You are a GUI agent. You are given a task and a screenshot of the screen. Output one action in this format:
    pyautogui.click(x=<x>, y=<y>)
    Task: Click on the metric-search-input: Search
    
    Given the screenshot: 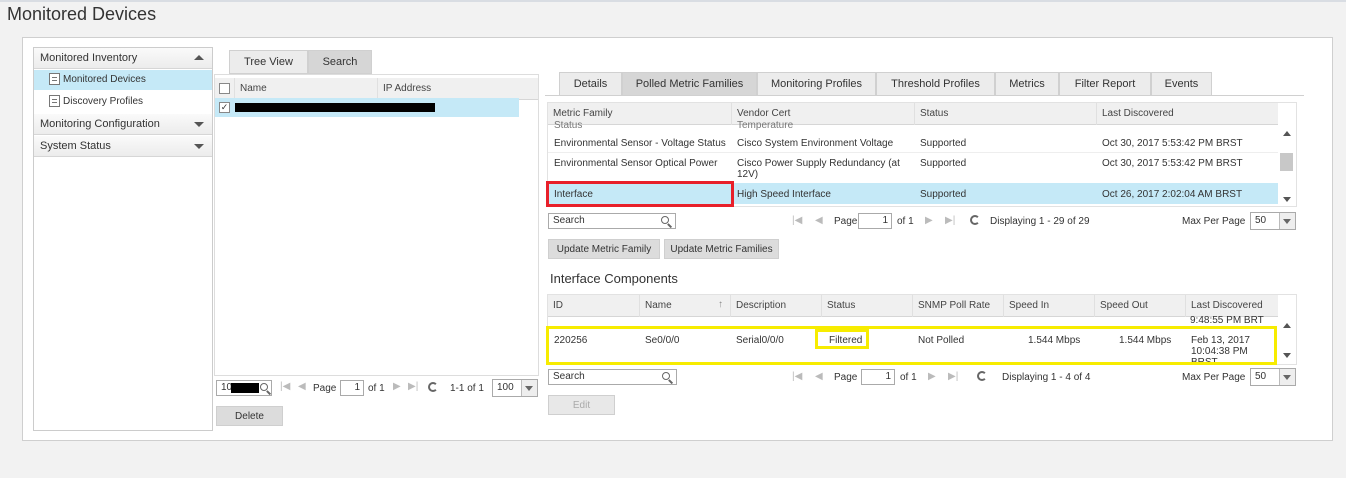 What is the action you would take?
    pyautogui.click(x=612, y=221)
    